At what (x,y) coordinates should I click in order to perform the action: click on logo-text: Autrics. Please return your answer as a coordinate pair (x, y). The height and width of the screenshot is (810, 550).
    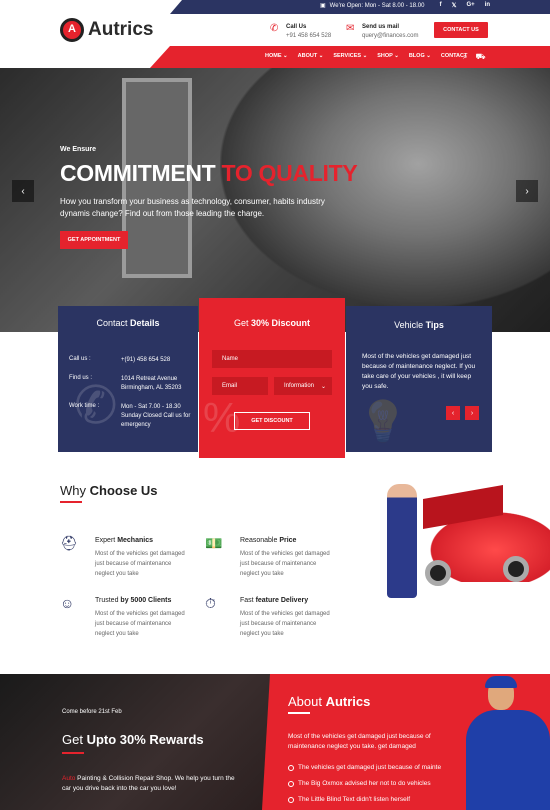
    Looking at the image, I should click on (121, 29).